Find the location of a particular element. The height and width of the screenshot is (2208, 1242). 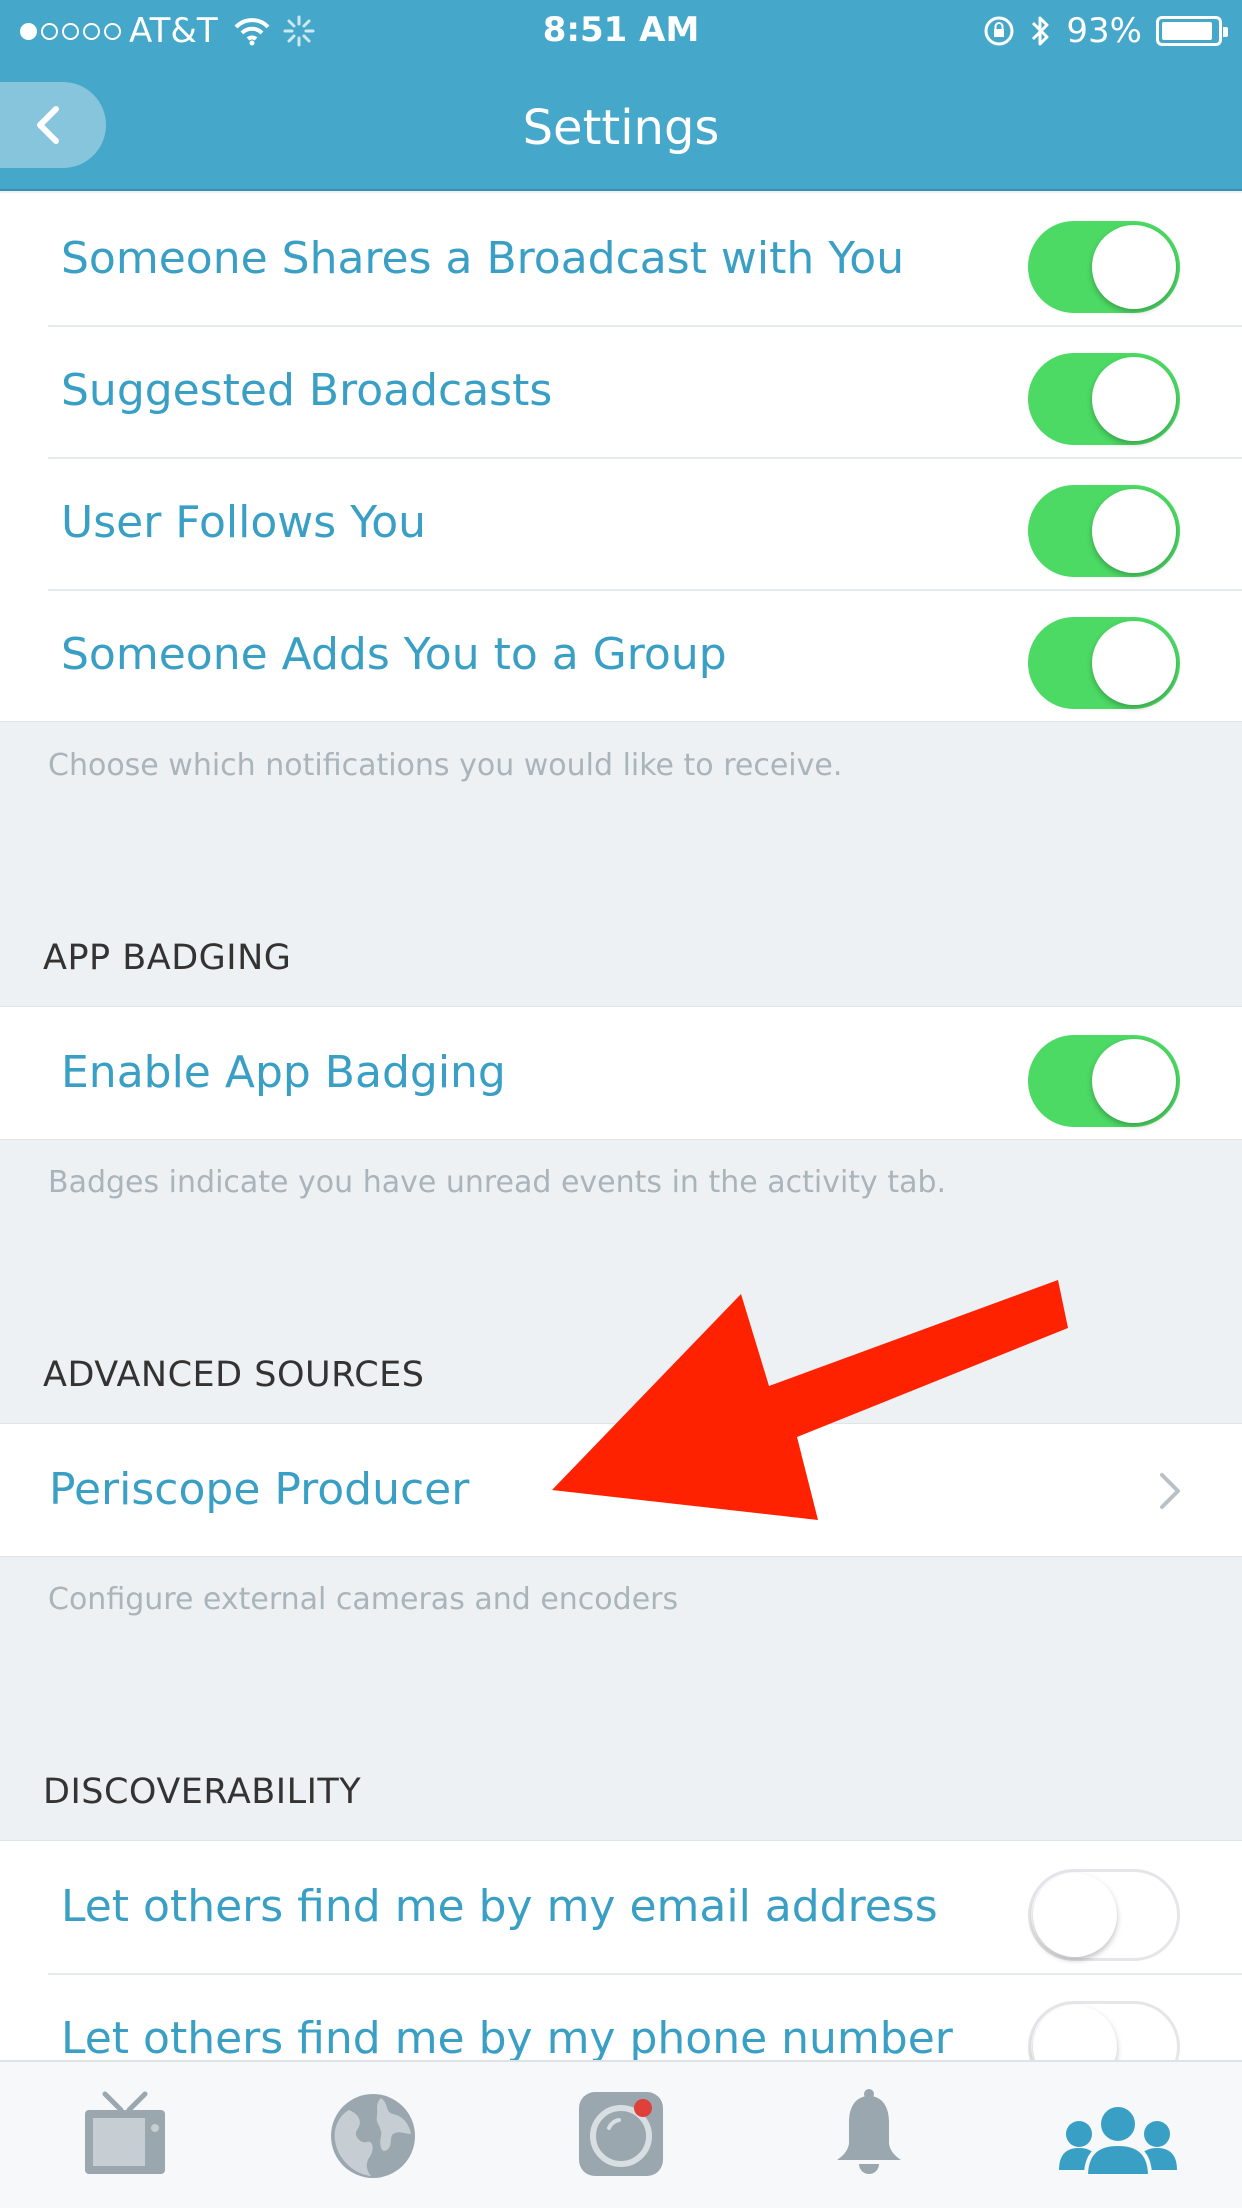

setting-row: User Follows You is located at coordinates (621, 523).